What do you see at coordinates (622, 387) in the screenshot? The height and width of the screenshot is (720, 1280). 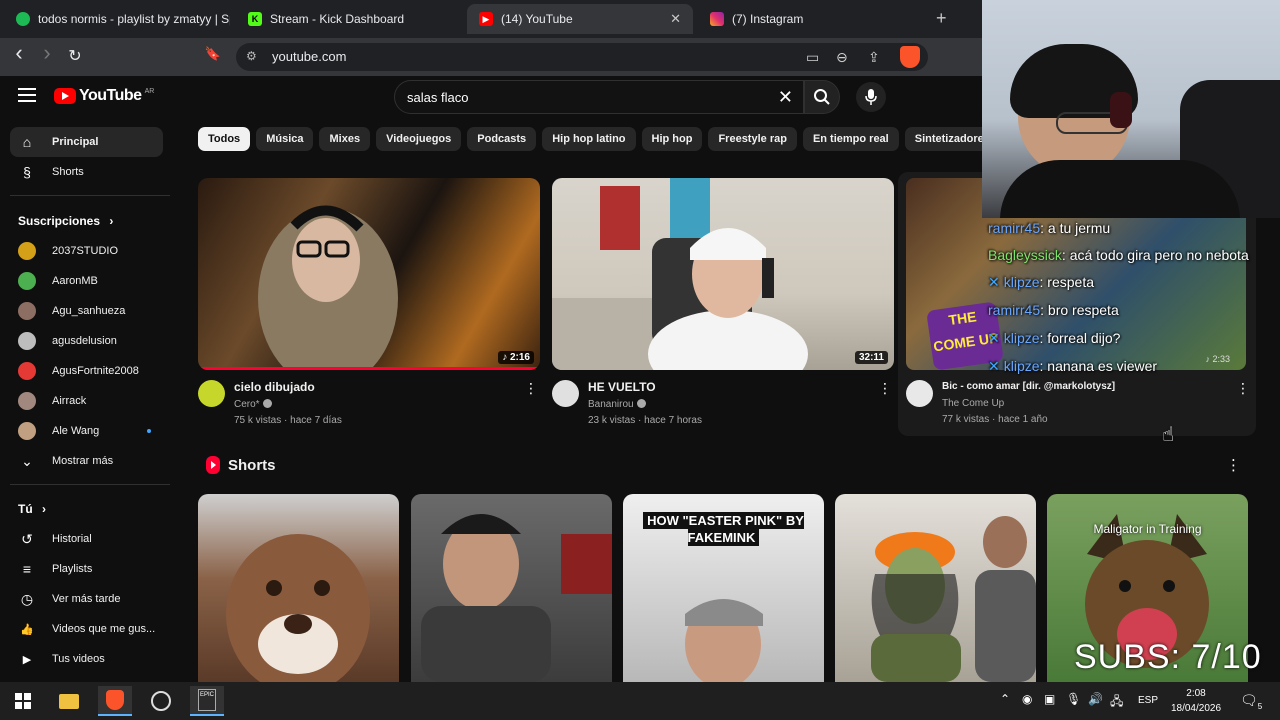 I see `video-title: HE VUELTO` at bounding box center [622, 387].